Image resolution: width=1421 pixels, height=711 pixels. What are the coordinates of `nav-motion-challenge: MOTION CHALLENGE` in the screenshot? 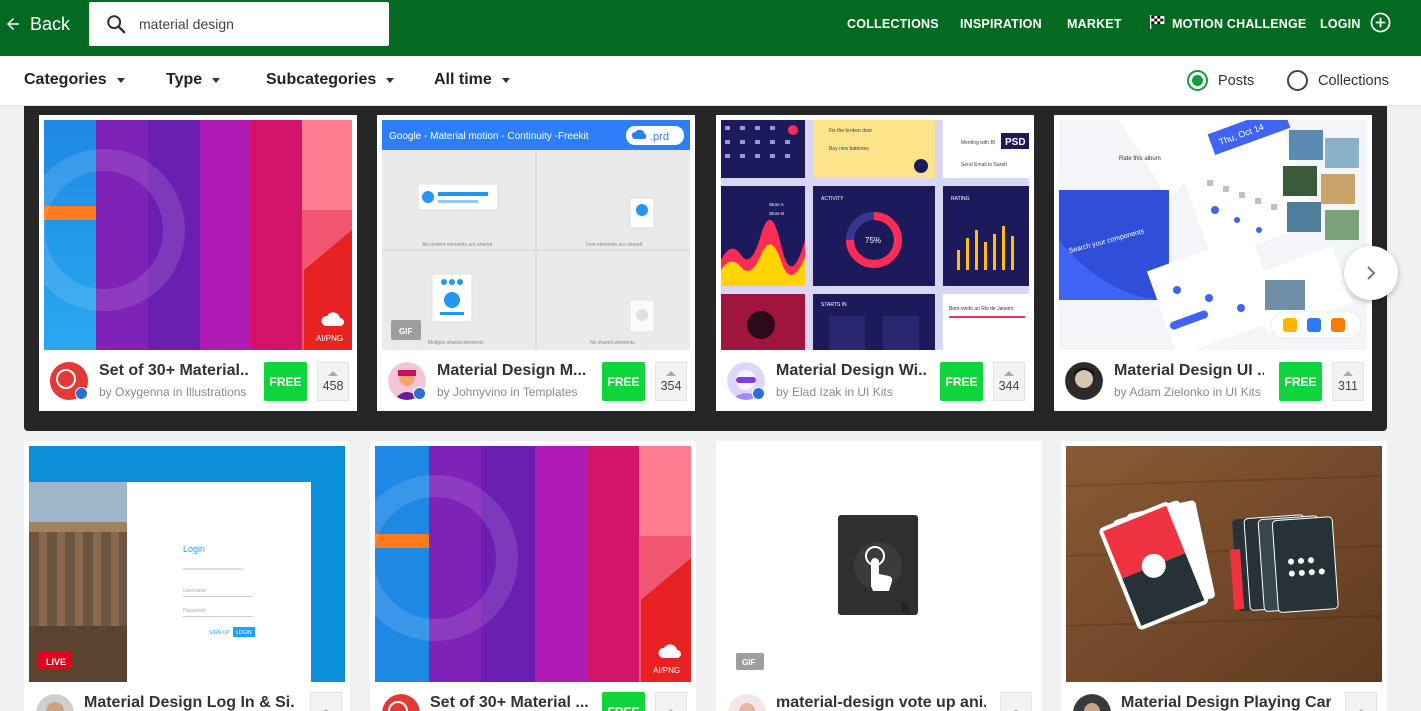 It's located at (1239, 24).